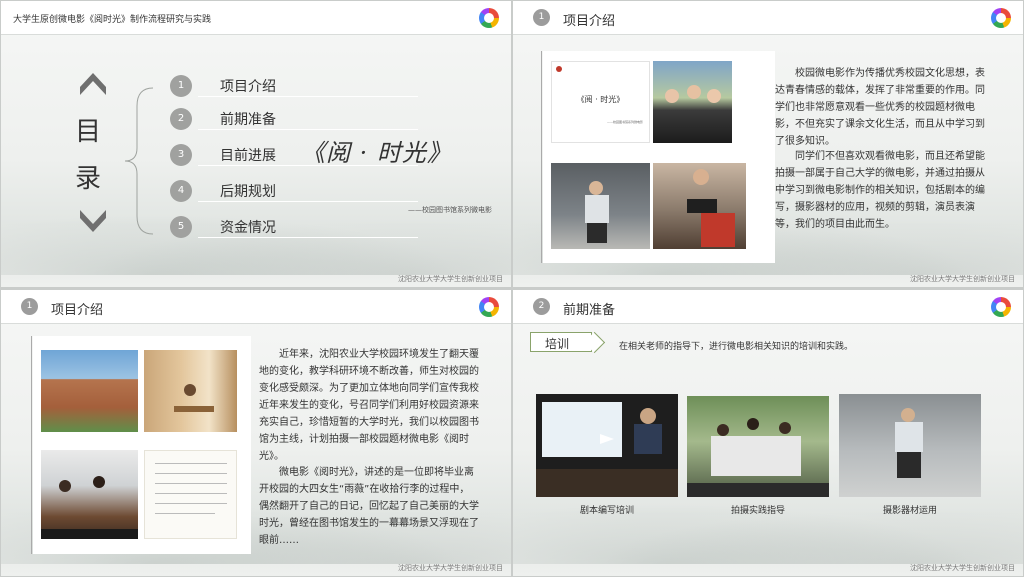 This screenshot has width=1024, height=577. I want to click on photo-library-desk, so click(89, 494).